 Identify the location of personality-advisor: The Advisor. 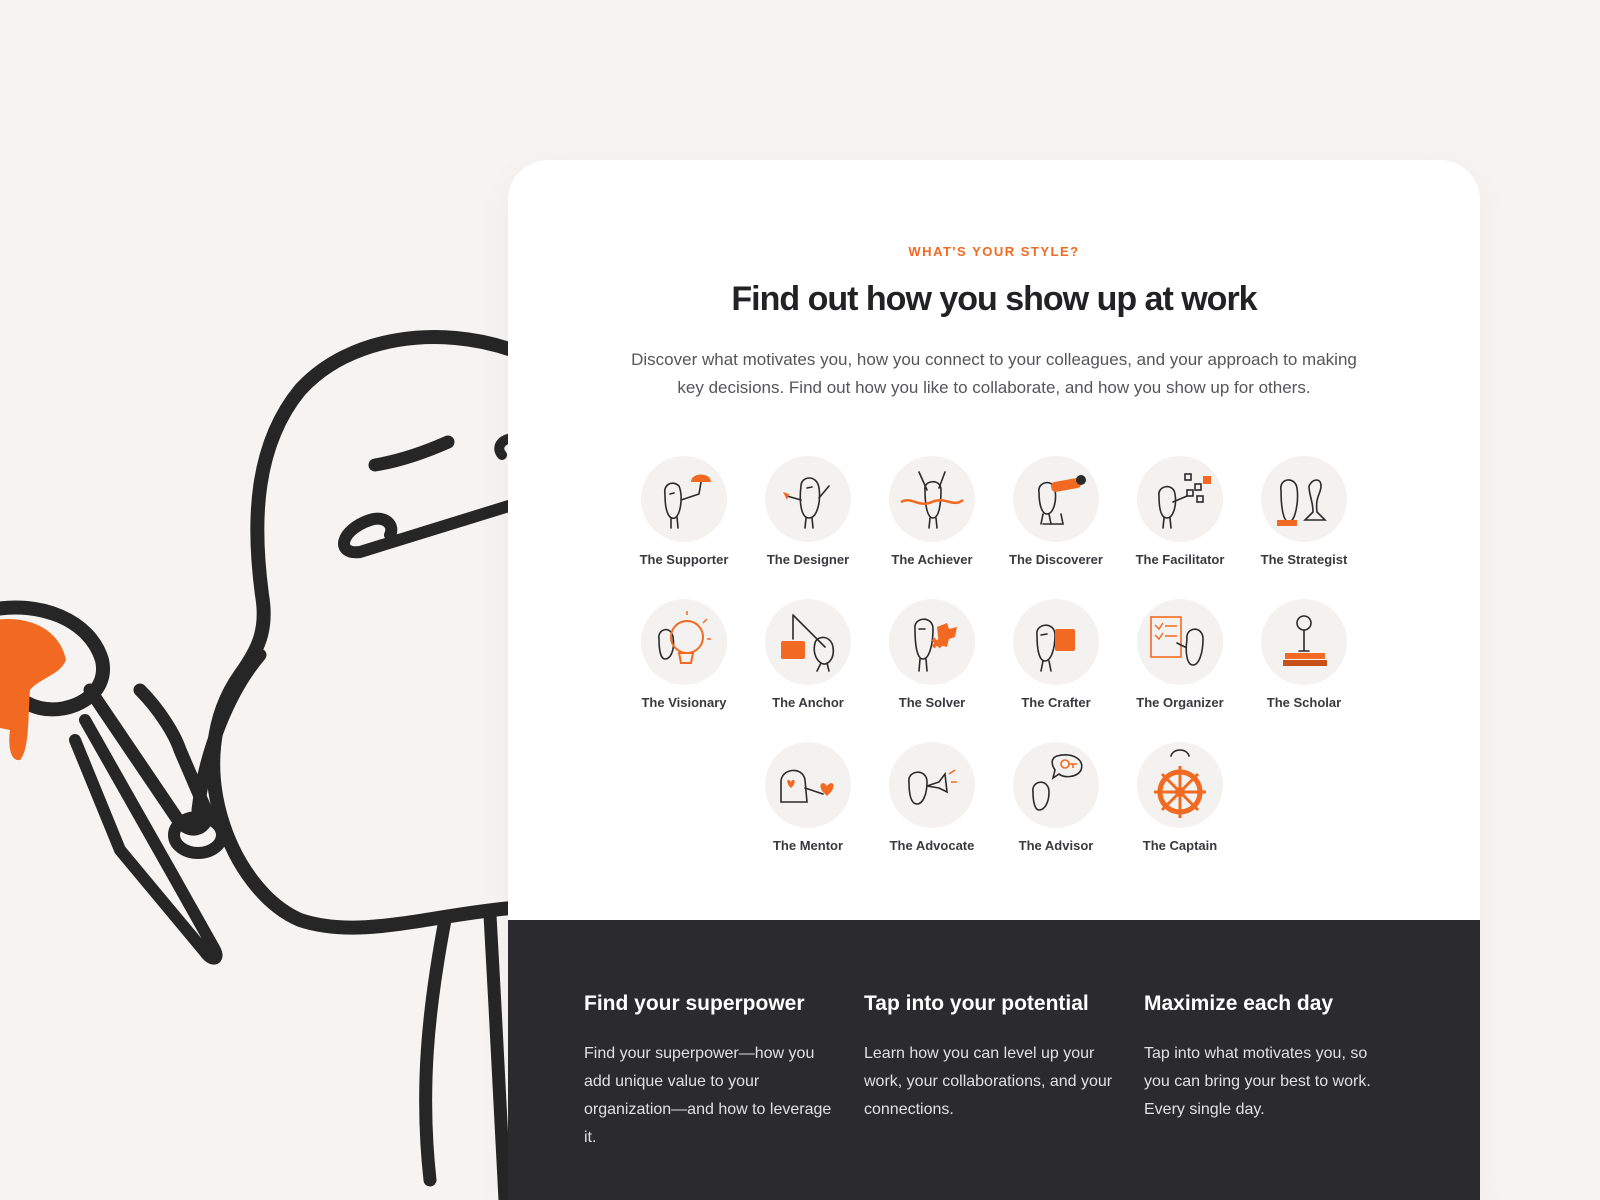
(1056, 813).